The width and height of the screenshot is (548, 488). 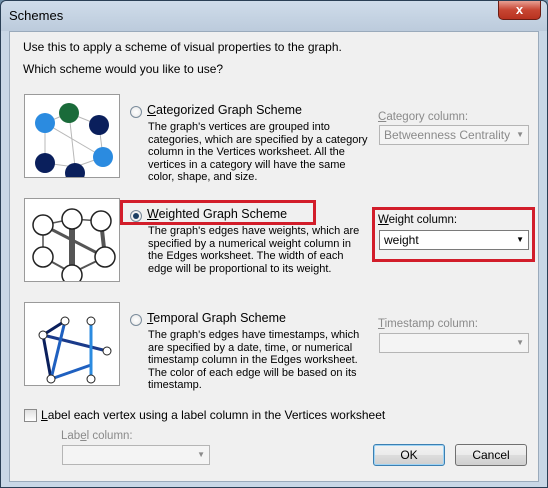 What do you see at coordinates (36, 15) in the screenshot?
I see `dialog-title: Schemes` at bounding box center [36, 15].